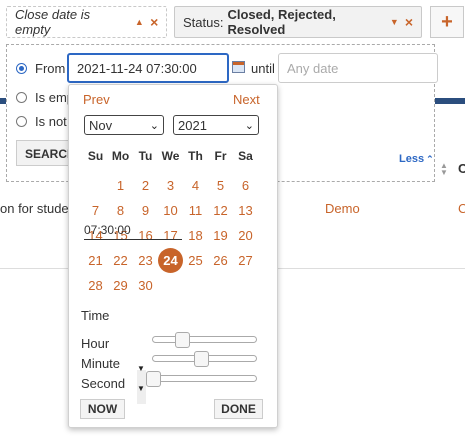  What do you see at coordinates (133, 231) in the screenshot?
I see `time-value: 07:30:00` at bounding box center [133, 231].